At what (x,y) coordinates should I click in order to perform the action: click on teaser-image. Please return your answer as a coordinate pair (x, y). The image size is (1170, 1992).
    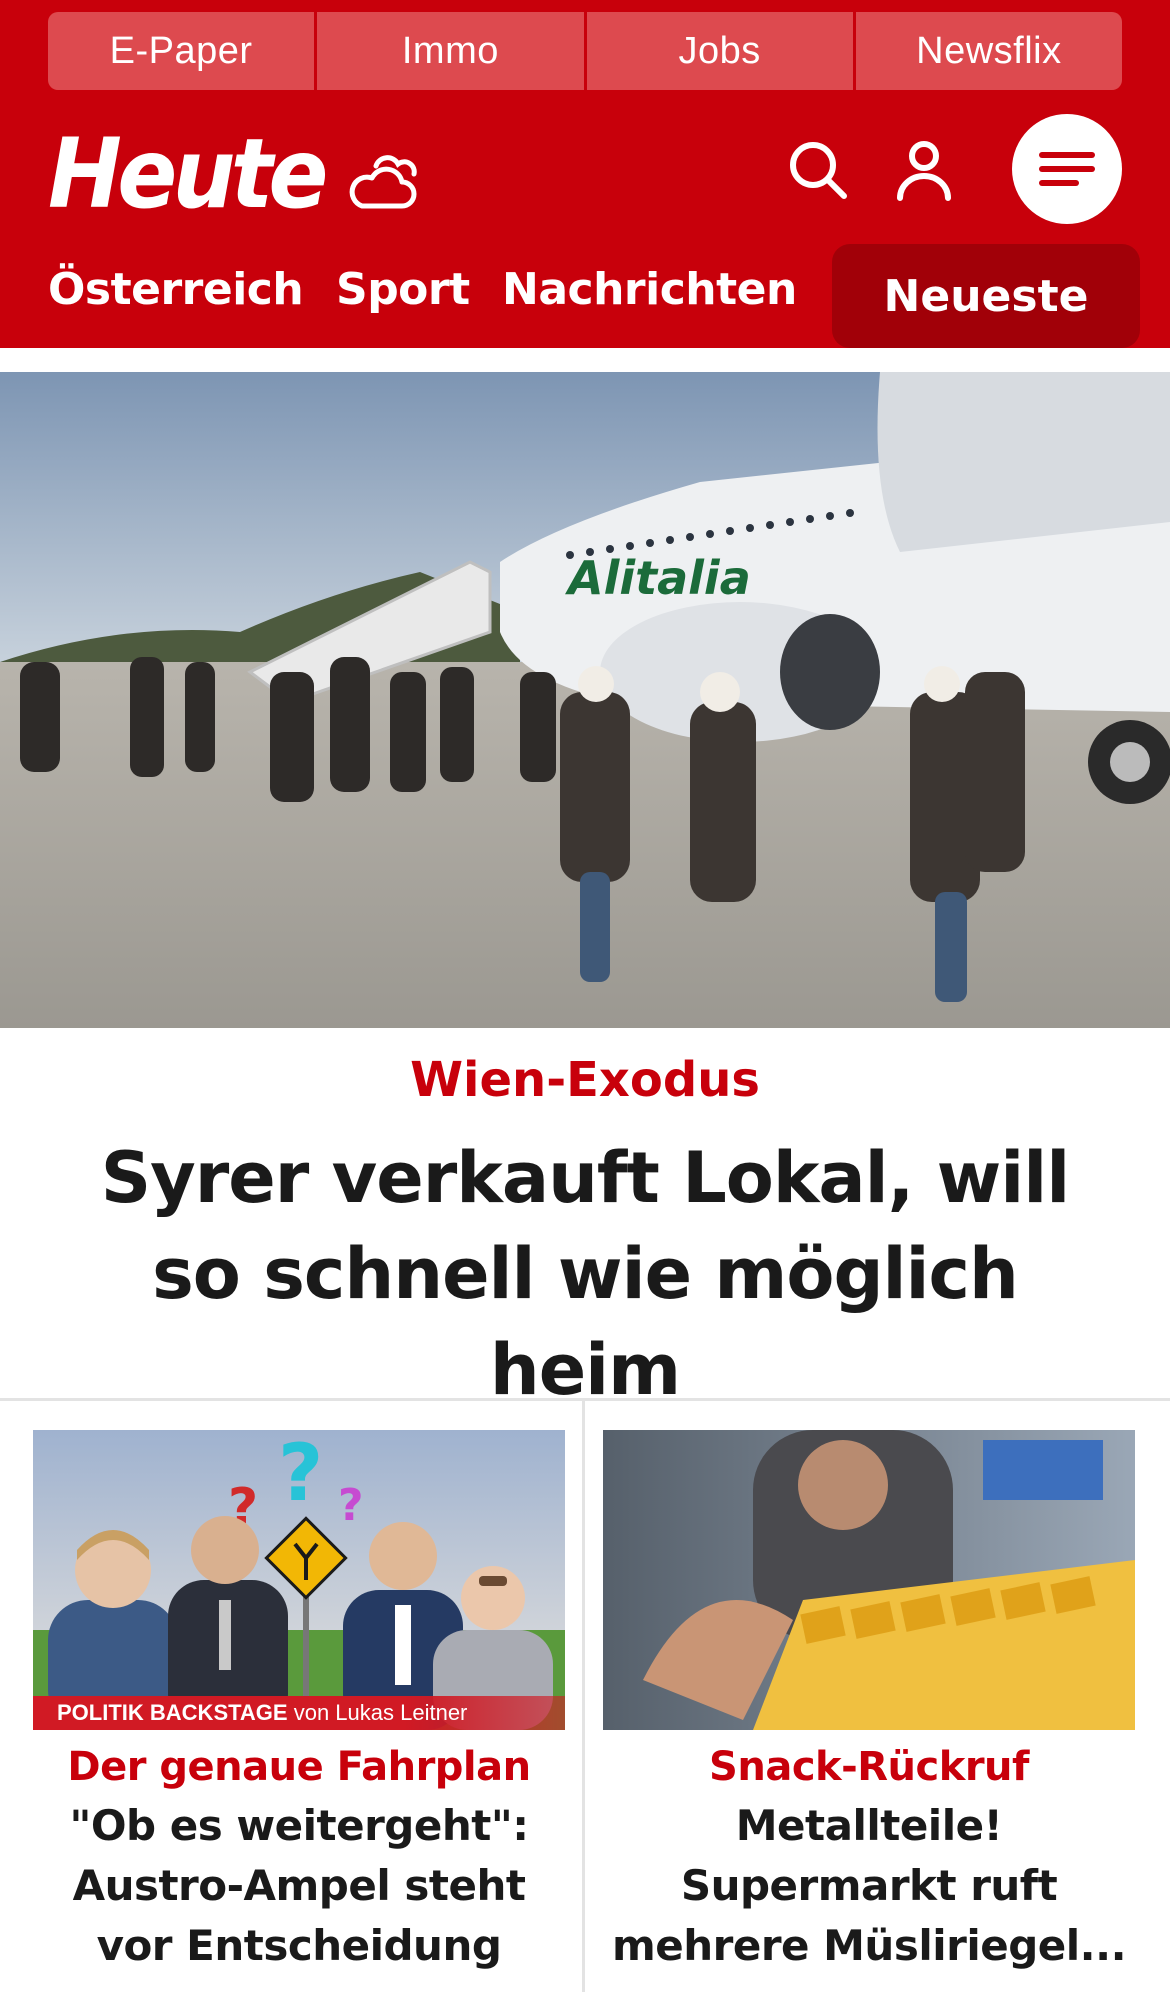
    Looking at the image, I should click on (869, 1580).